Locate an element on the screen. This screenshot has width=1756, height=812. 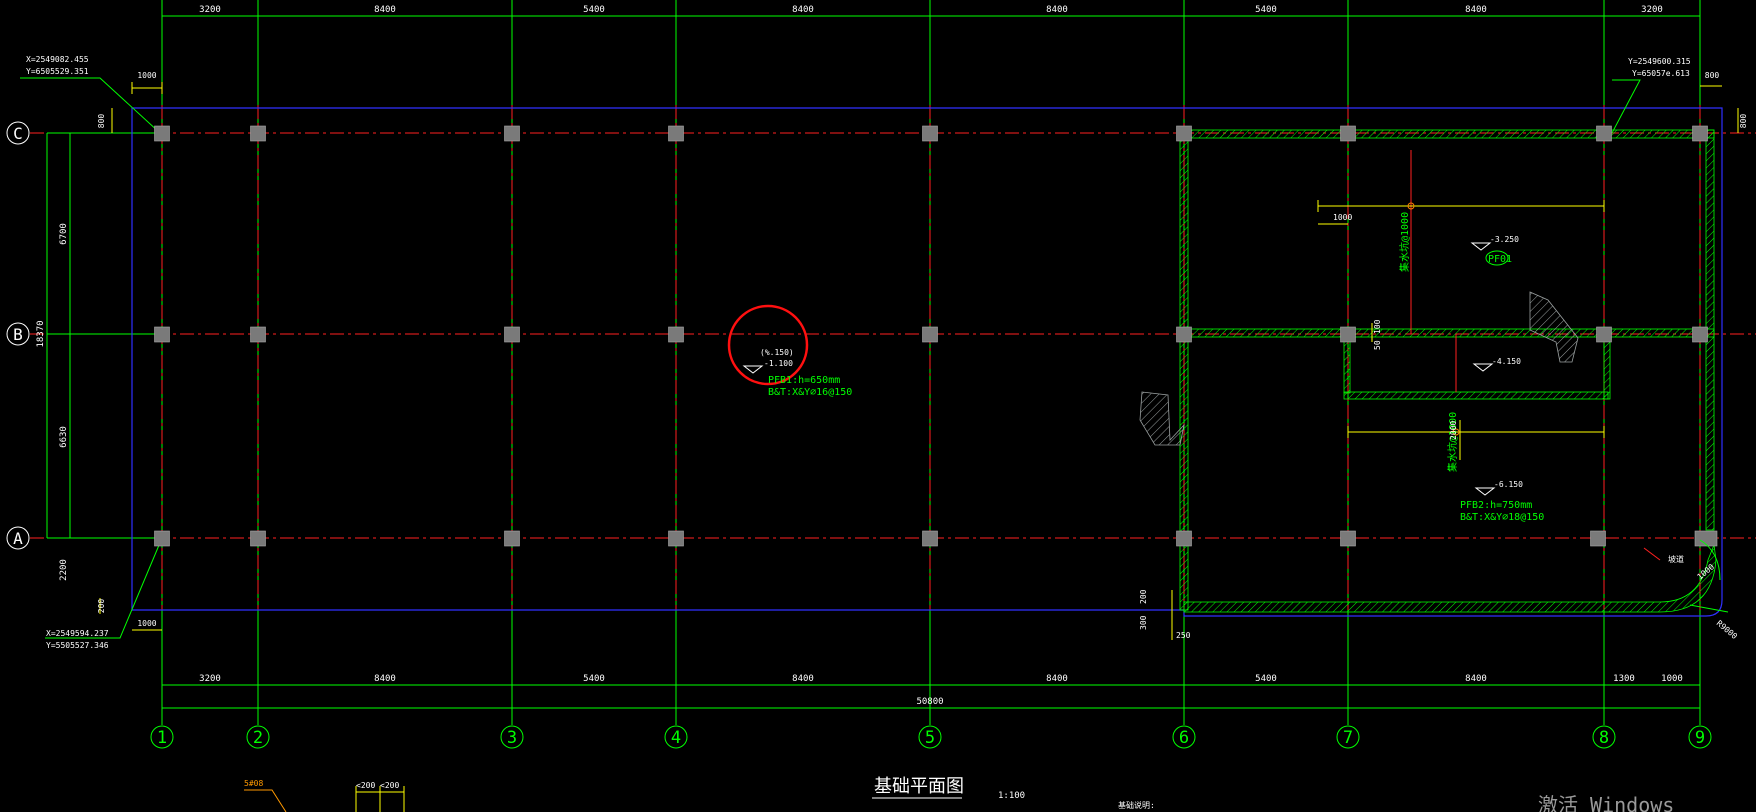
pit-tag: PF01 is located at coordinates (1500, 259).